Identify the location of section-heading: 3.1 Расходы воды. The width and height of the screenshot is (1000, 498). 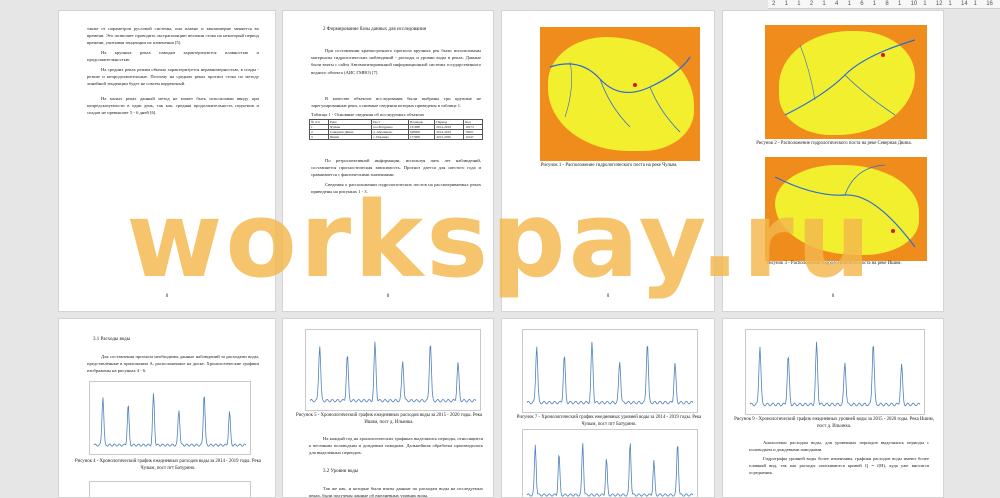
(112, 339).